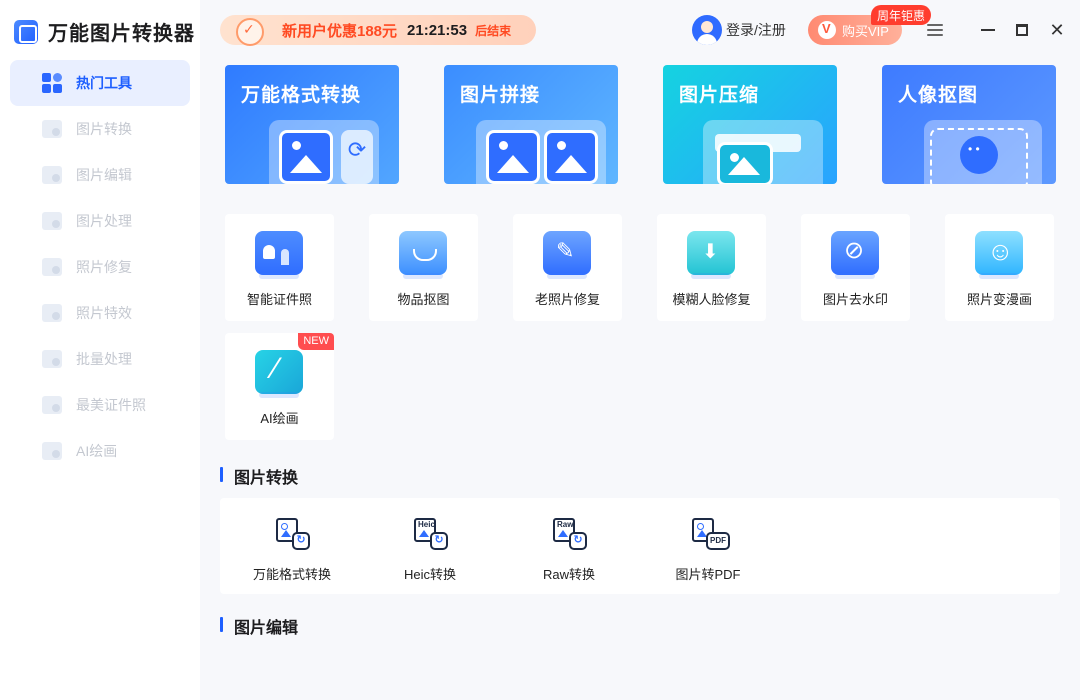 Image resolution: width=1080 pixels, height=700 pixels. I want to click on convert-item-universal: ↻ 万能格式转换, so click(292, 546).